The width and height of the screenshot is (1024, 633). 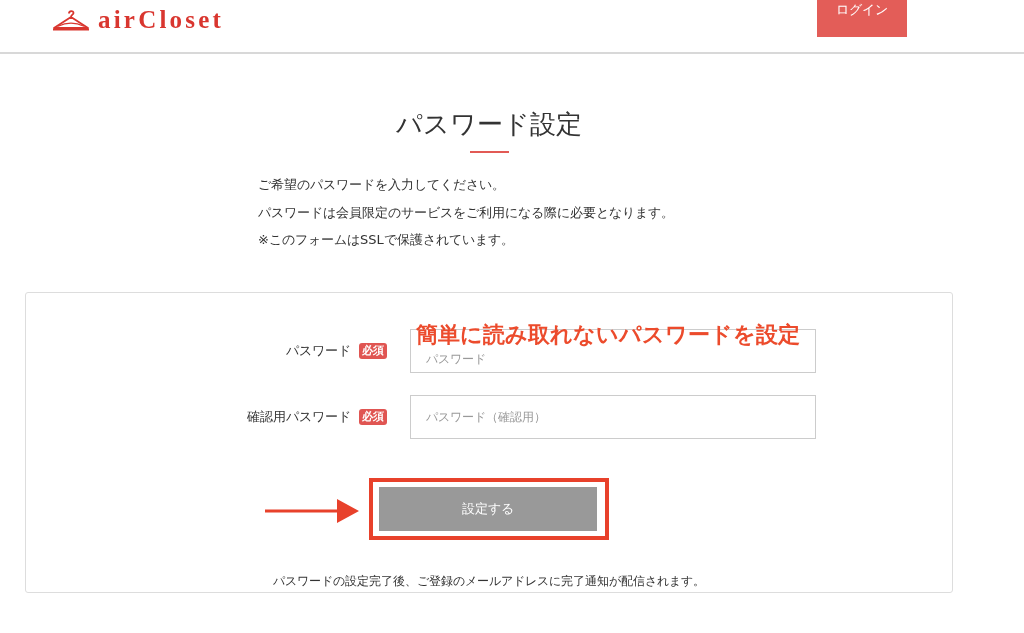 What do you see at coordinates (161, 20) in the screenshot?
I see `logo-text: airCloset` at bounding box center [161, 20].